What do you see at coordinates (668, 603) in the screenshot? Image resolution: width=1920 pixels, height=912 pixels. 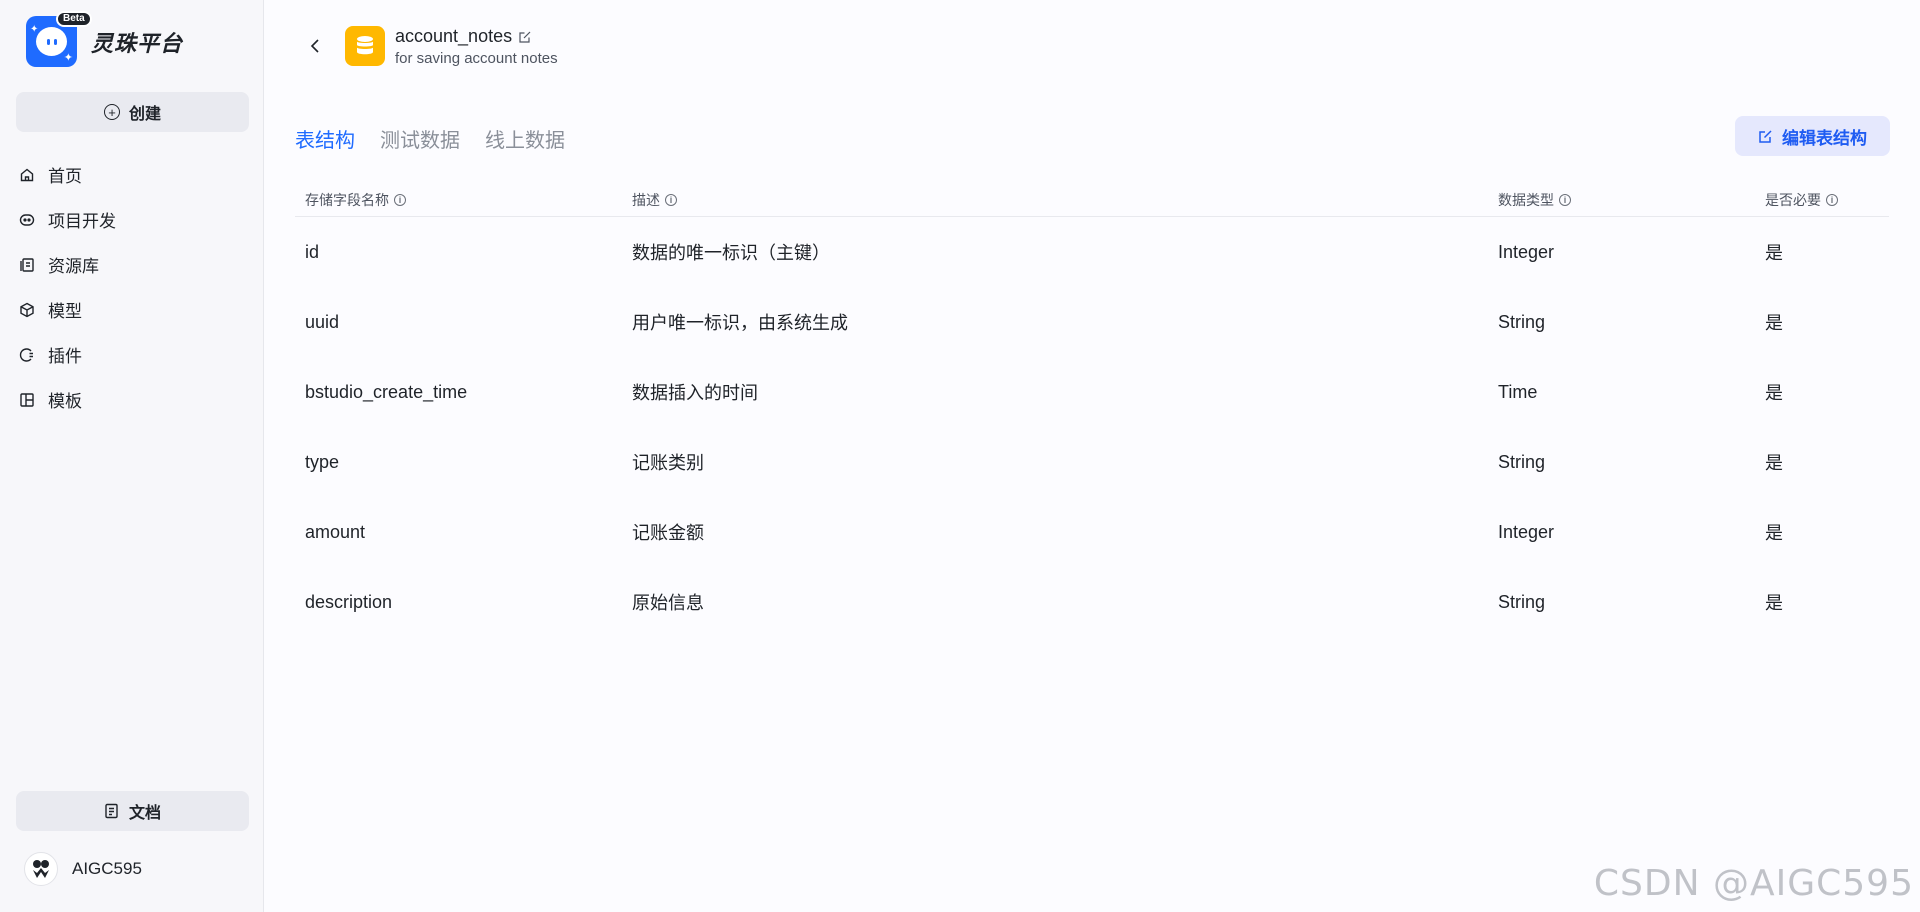 I see `field-description: 原始信息` at bounding box center [668, 603].